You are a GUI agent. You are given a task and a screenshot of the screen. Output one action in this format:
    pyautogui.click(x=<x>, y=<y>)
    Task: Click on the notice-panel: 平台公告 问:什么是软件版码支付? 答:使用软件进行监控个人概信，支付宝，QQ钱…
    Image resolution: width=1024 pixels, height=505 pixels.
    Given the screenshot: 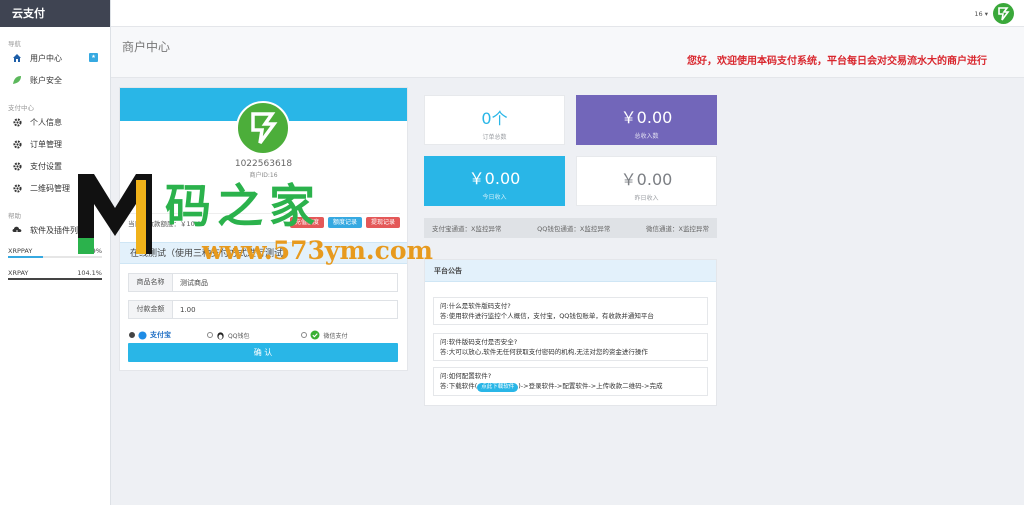 What is the action you would take?
    pyautogui.click(x=570, y=332)
    